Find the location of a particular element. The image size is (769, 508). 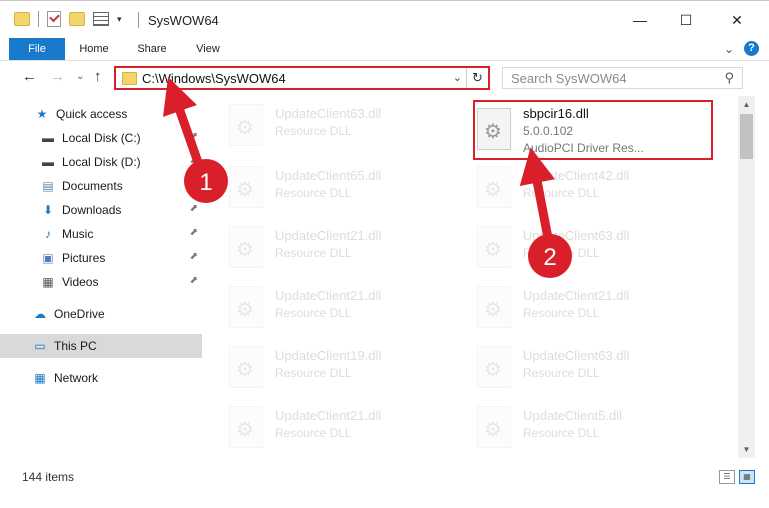

file-item: UpdateClient5.dll Resource DLL is located at coordinates (573, 427).